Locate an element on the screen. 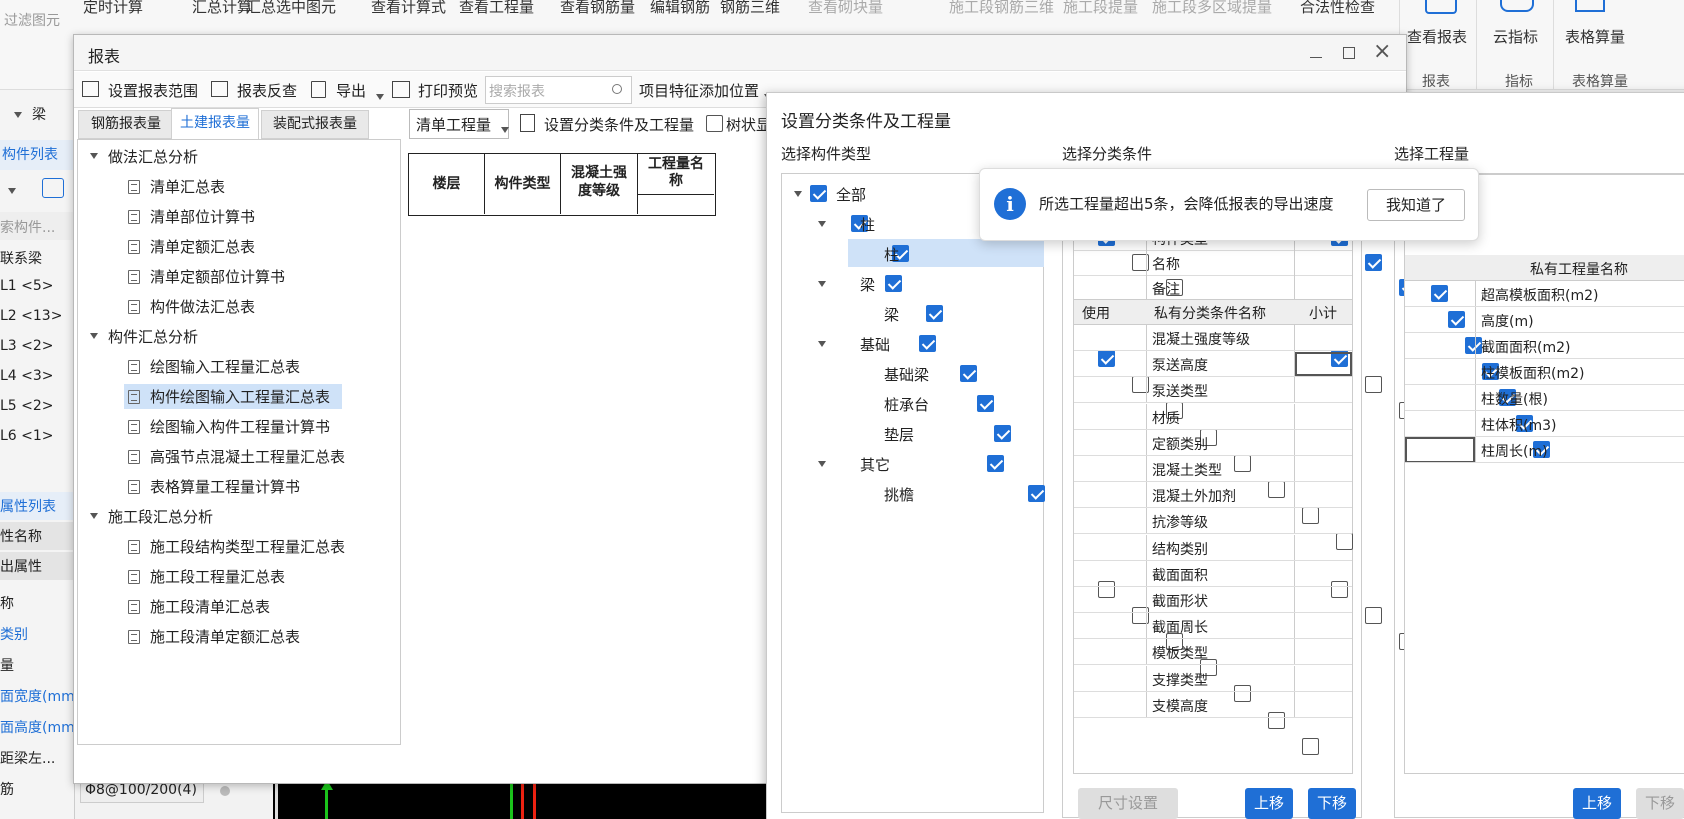  copy-icon is located at coordinates (53, 188).